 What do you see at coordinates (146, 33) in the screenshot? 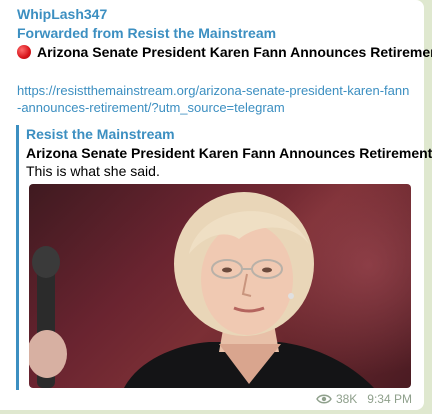
I see `forwarded-from: Forwarded from Resist the Mainstream` at bounding box center [146, 33].